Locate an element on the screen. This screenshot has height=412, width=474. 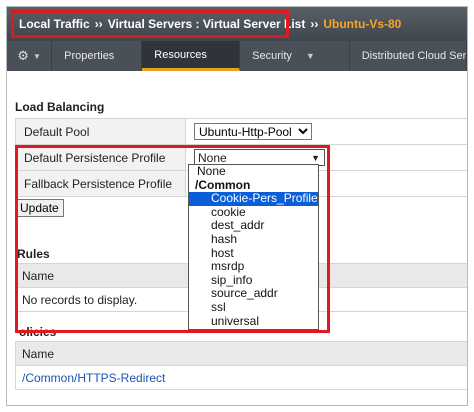
policy-link-text: /Common/HTTPS-Redirect is located at coordinates (93, 378).